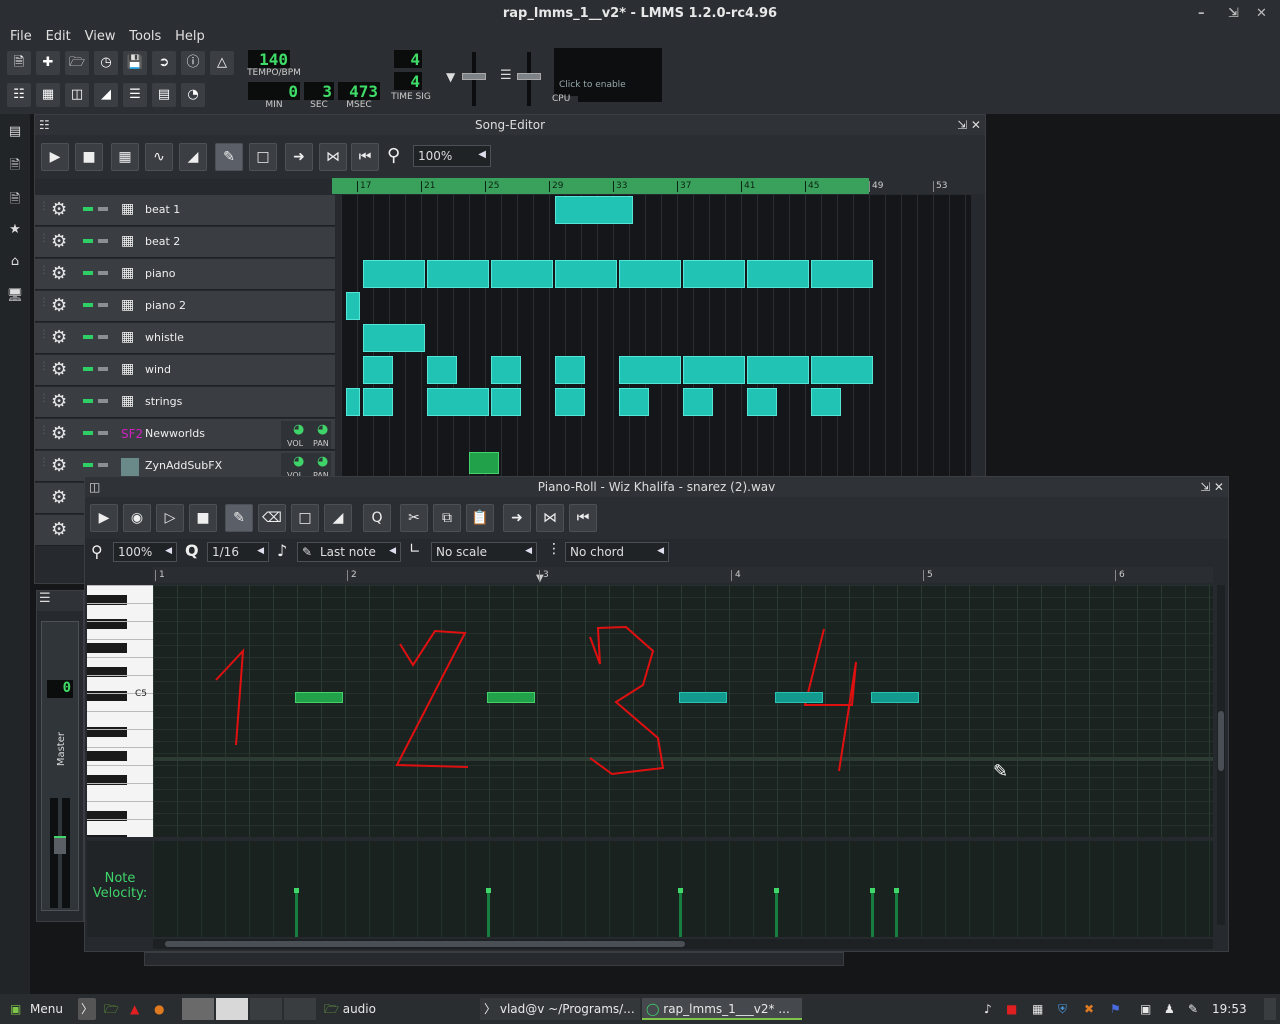 The height and width of the screenshot is (1024, 1280). Describe the element at coordinates (299, 157) in the screenshot. I see `autoscroll-button: ➜` at that location.